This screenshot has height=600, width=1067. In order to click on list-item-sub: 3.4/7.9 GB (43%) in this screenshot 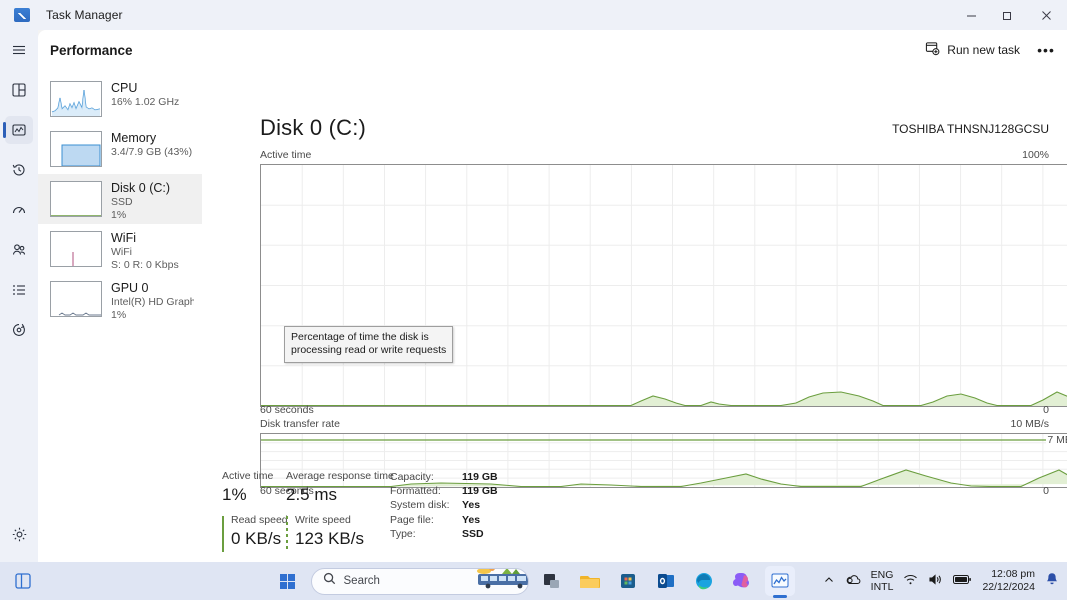, I will do `click(152, 152)`.